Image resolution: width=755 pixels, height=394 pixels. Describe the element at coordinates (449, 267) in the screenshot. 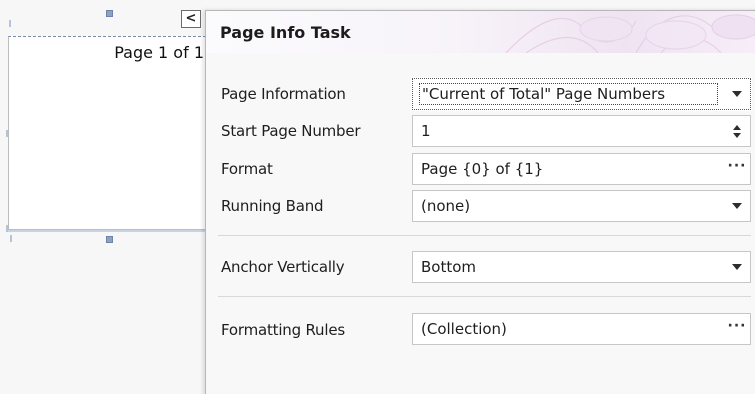

I see `anchor-vertically-value: Bottom` at that location.